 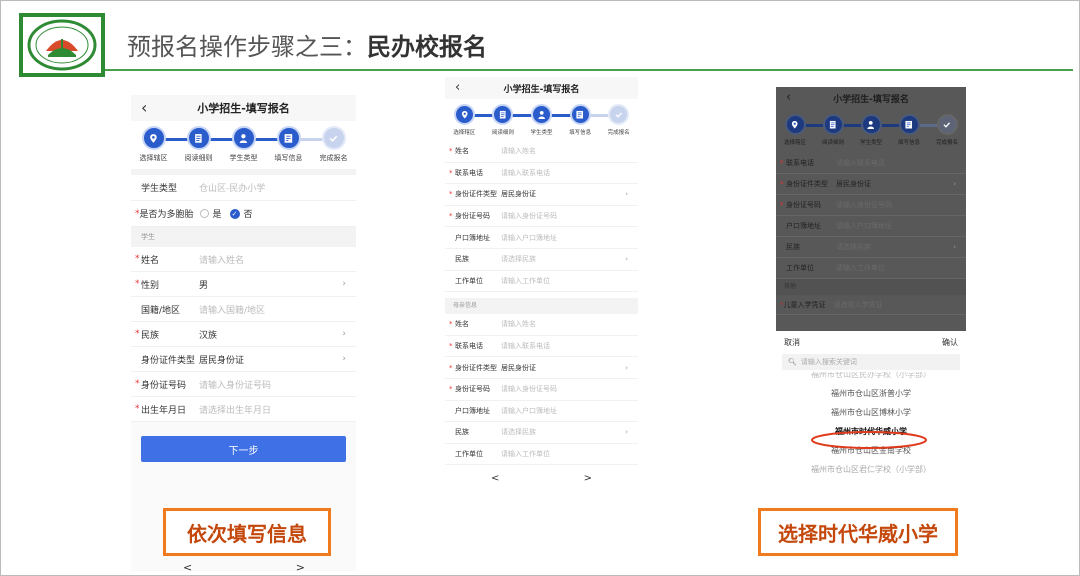 What do you see at coordinates (795, 130) in the screenshot?
I see `step-1: 选择辖区` at bounding box center [795, 130].